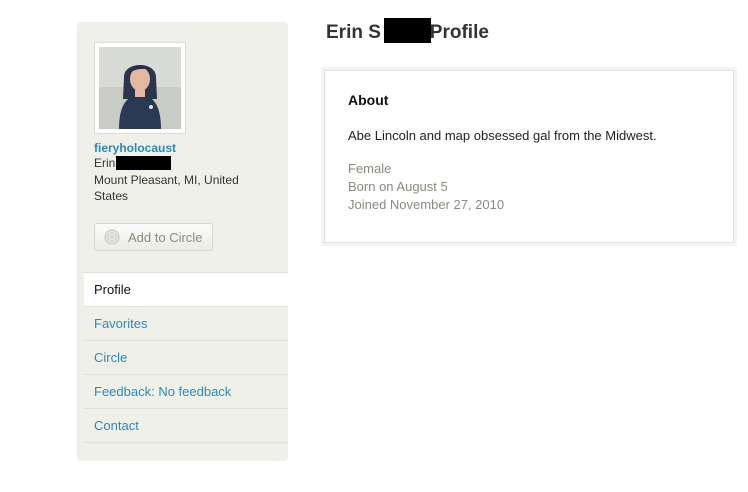 This screenshot has height=492, width=748. What do you see at coordinates (135, 148) in the screenshot?
I see `username-link: fieryholocaust` at bounding box center [135, 148].